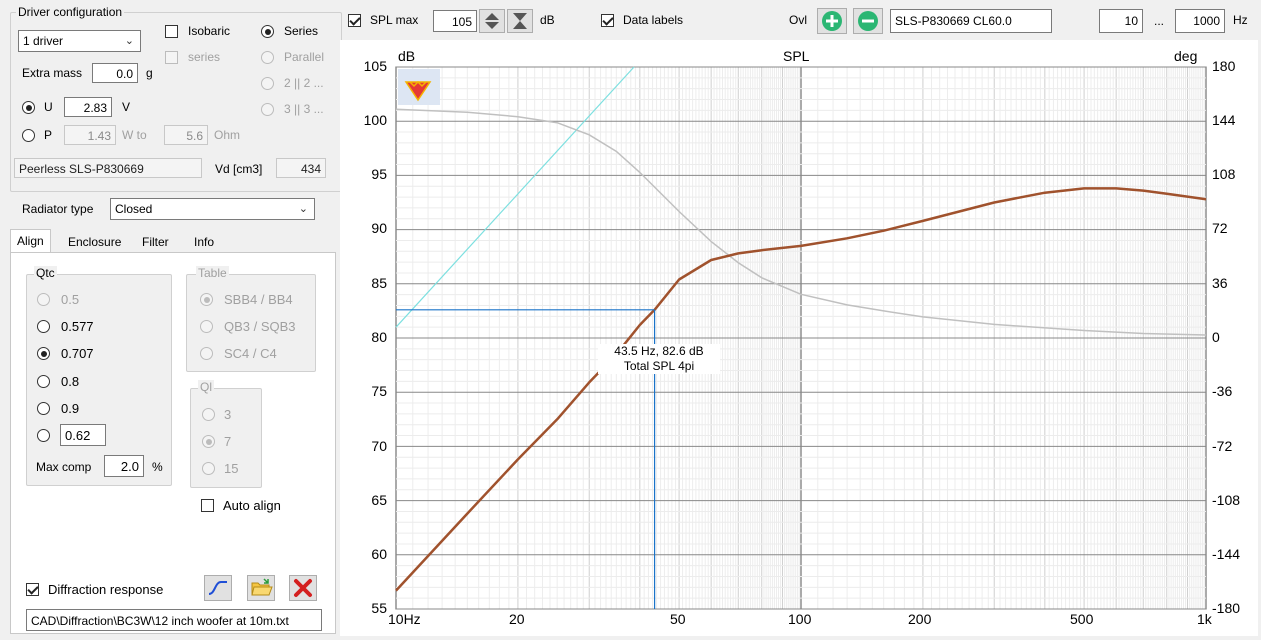 This screenshot has width=1261, height=640. I want to click on y-tick-label: 70, so click(379, 446).